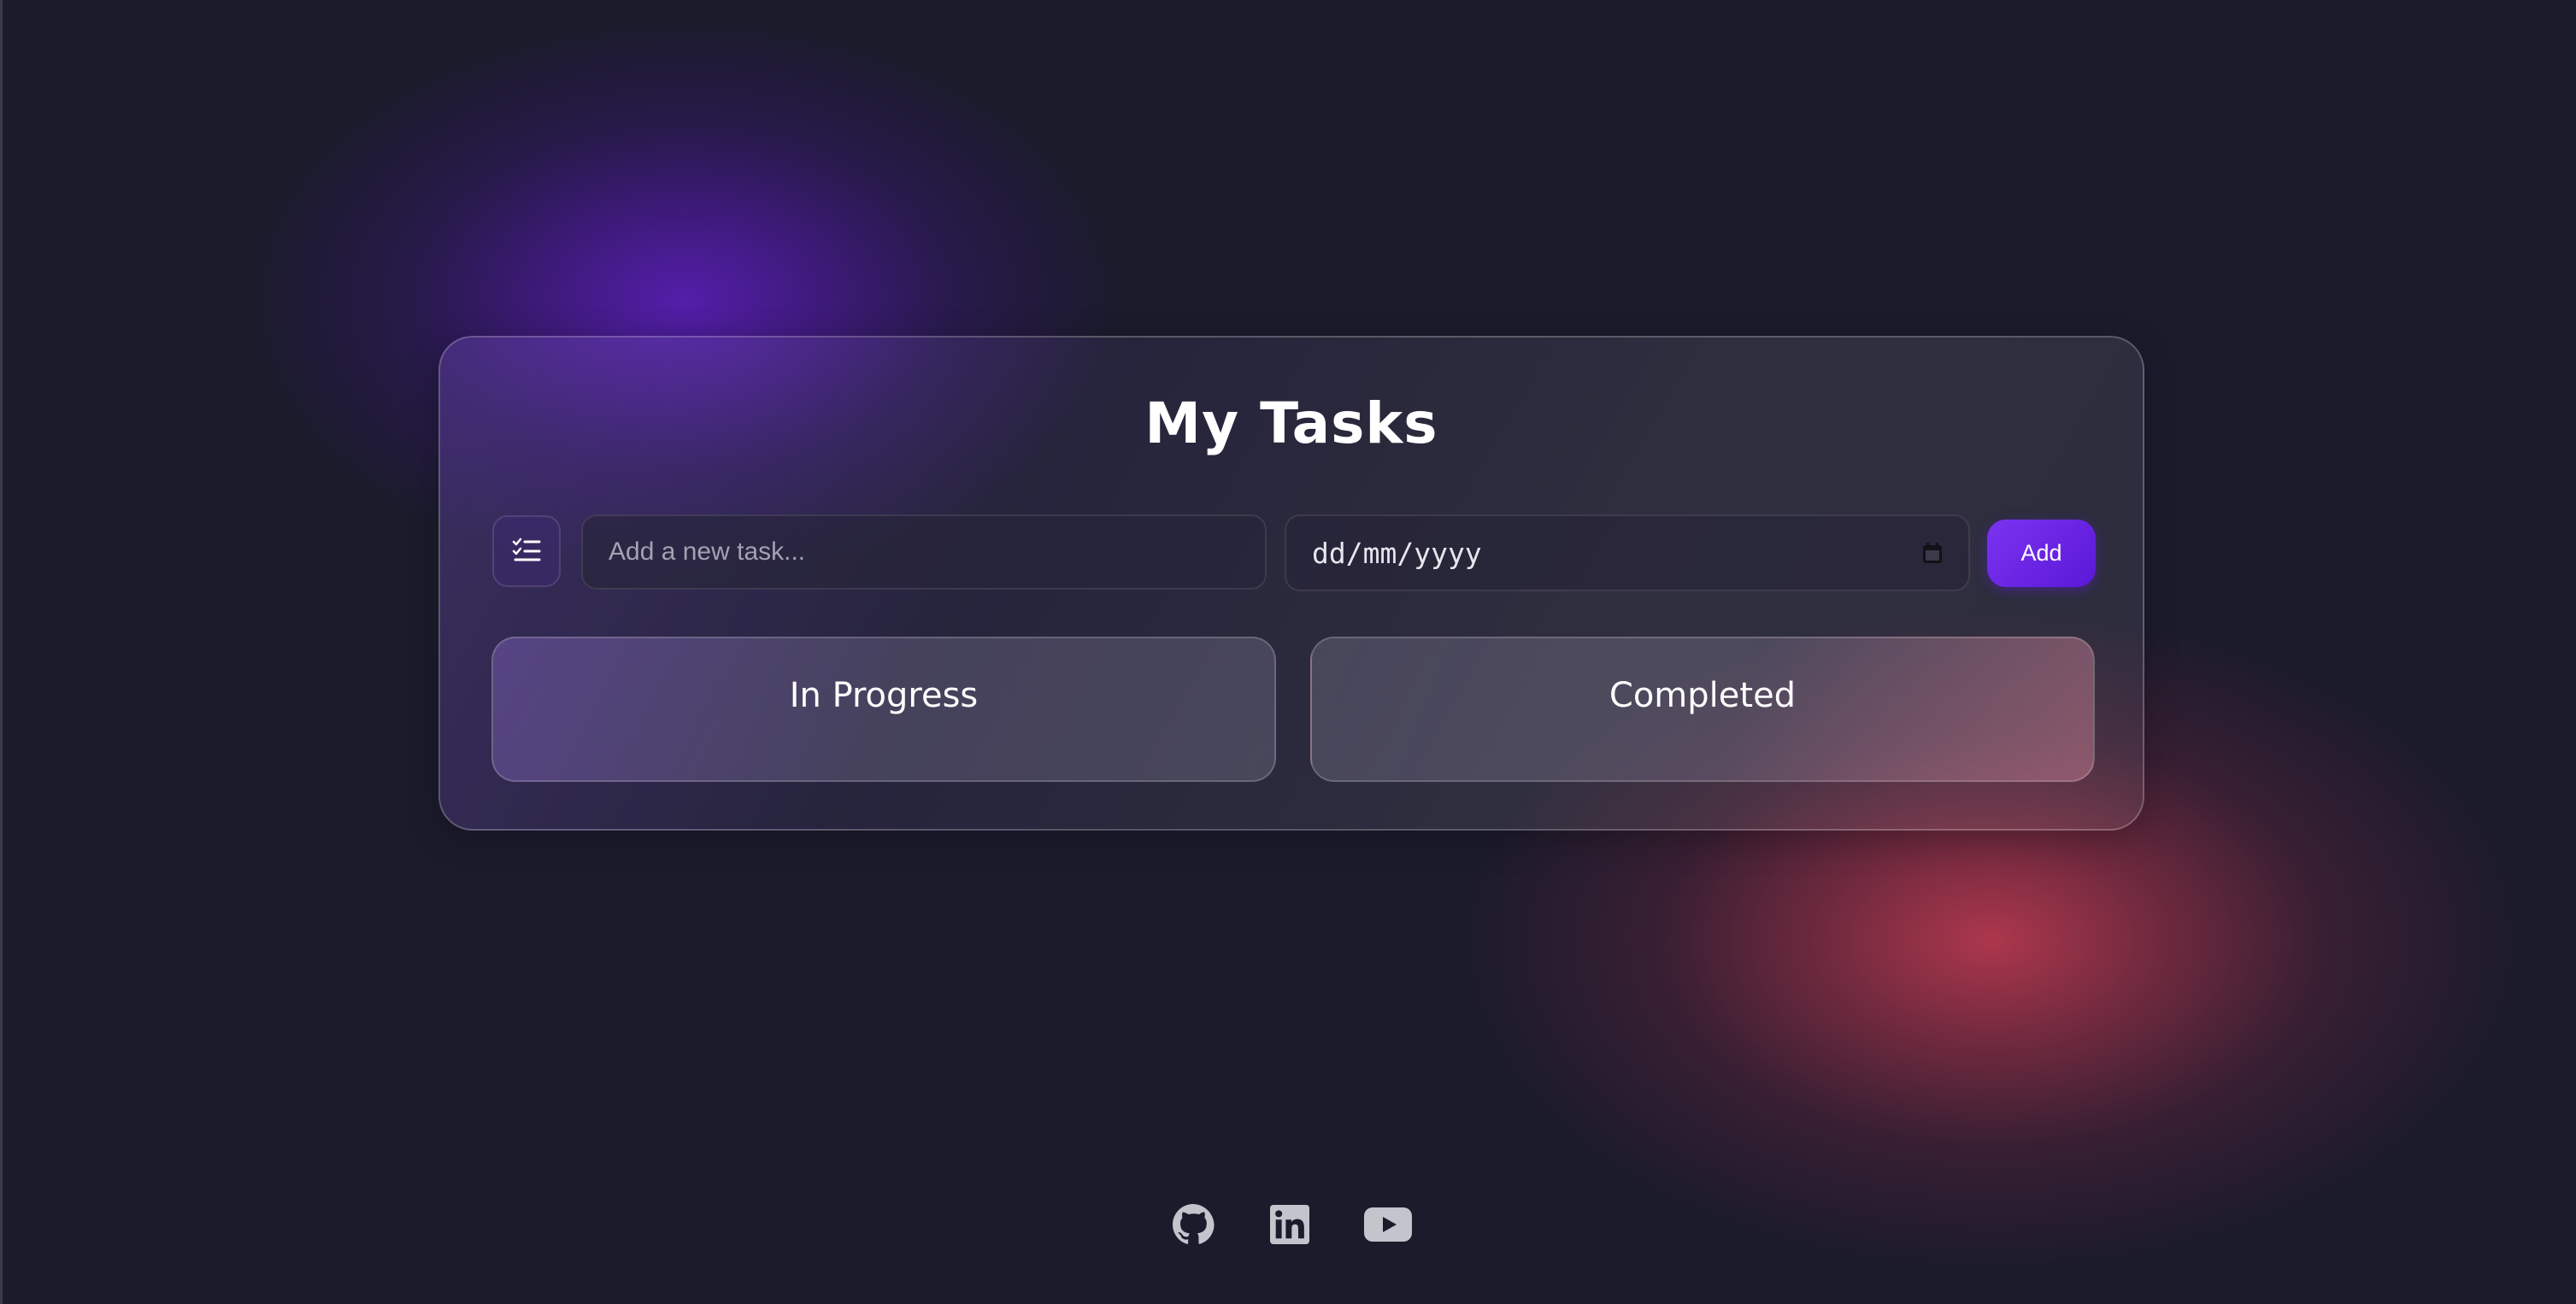 The width and height of the screenshot is (2576, 1304). I want to click on add-button: Add, so click(2041, 553).